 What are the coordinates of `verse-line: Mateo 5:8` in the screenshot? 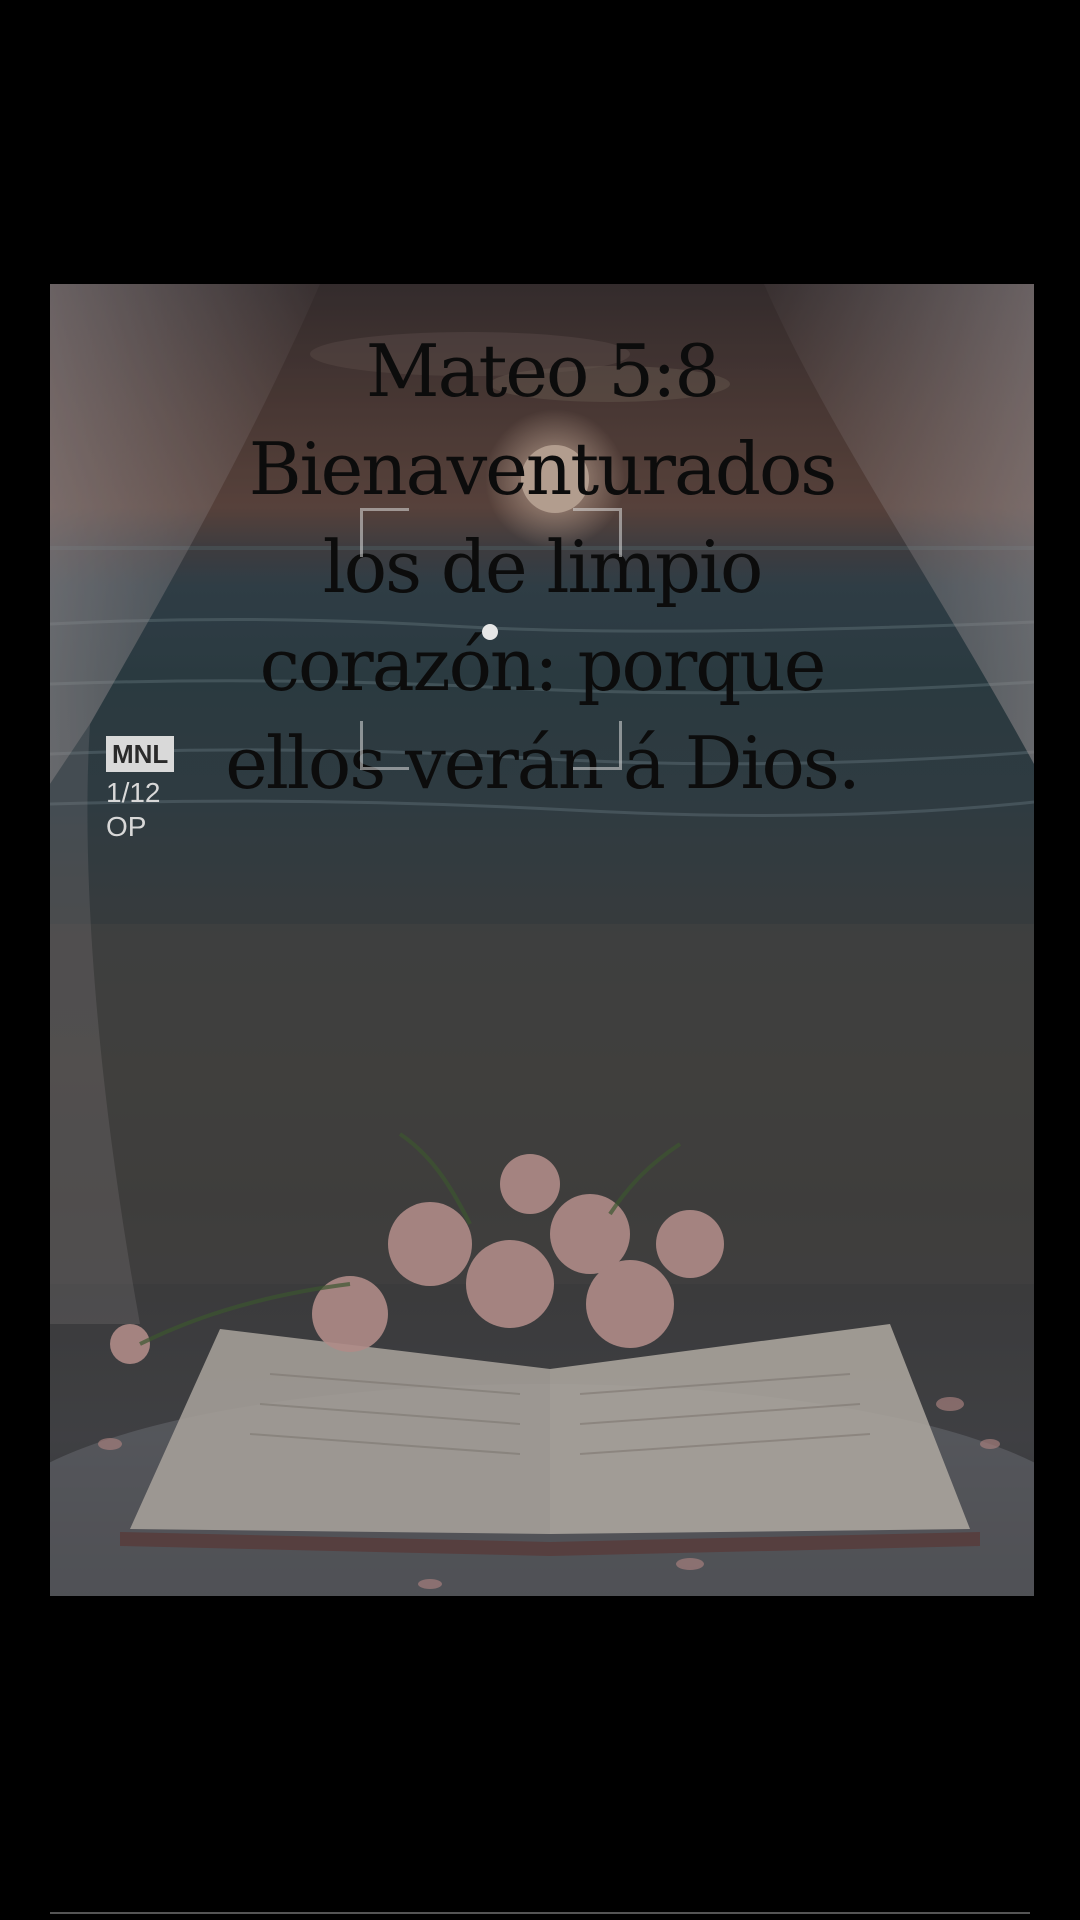 It's located at (542, 371).